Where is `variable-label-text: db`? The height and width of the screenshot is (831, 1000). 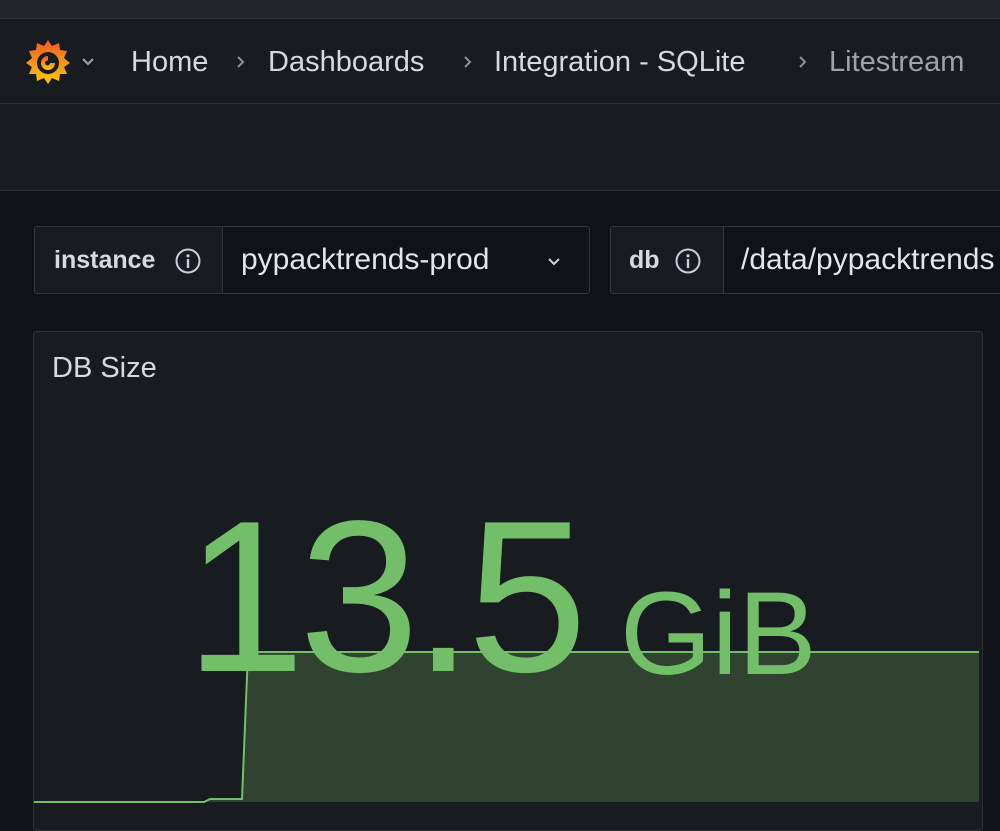 variable-label-text: db is located at coordinates (644, 260).